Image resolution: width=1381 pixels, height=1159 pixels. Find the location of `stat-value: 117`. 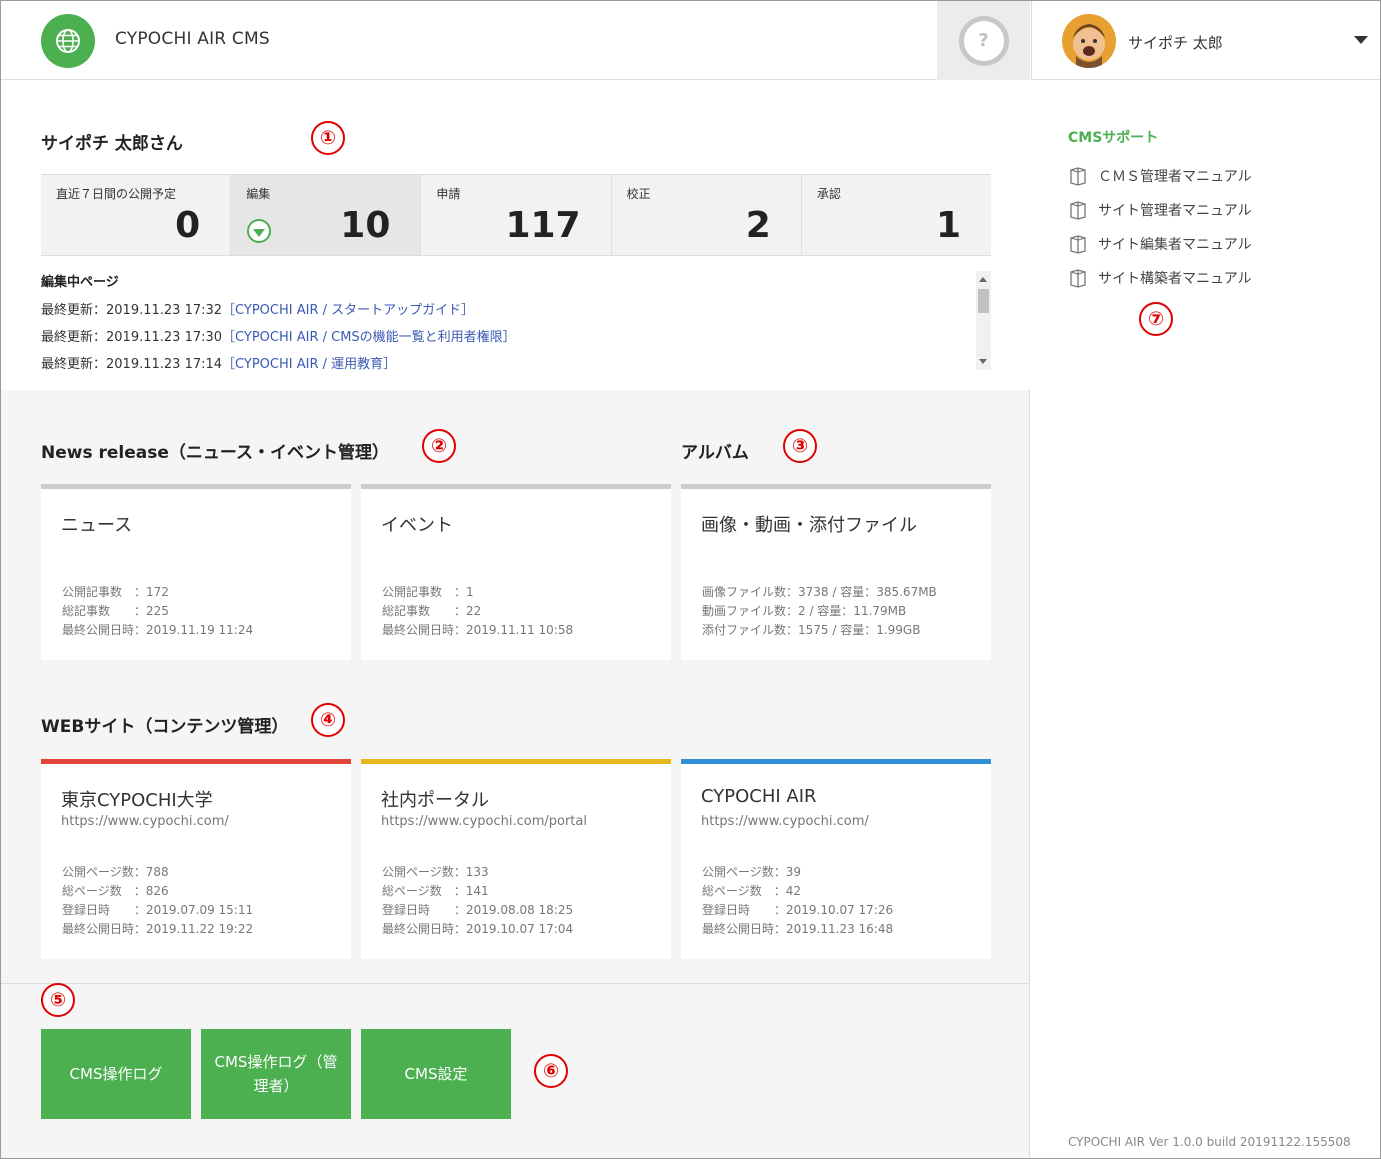

stat-value: 117 is located at coordinates (543, 225).